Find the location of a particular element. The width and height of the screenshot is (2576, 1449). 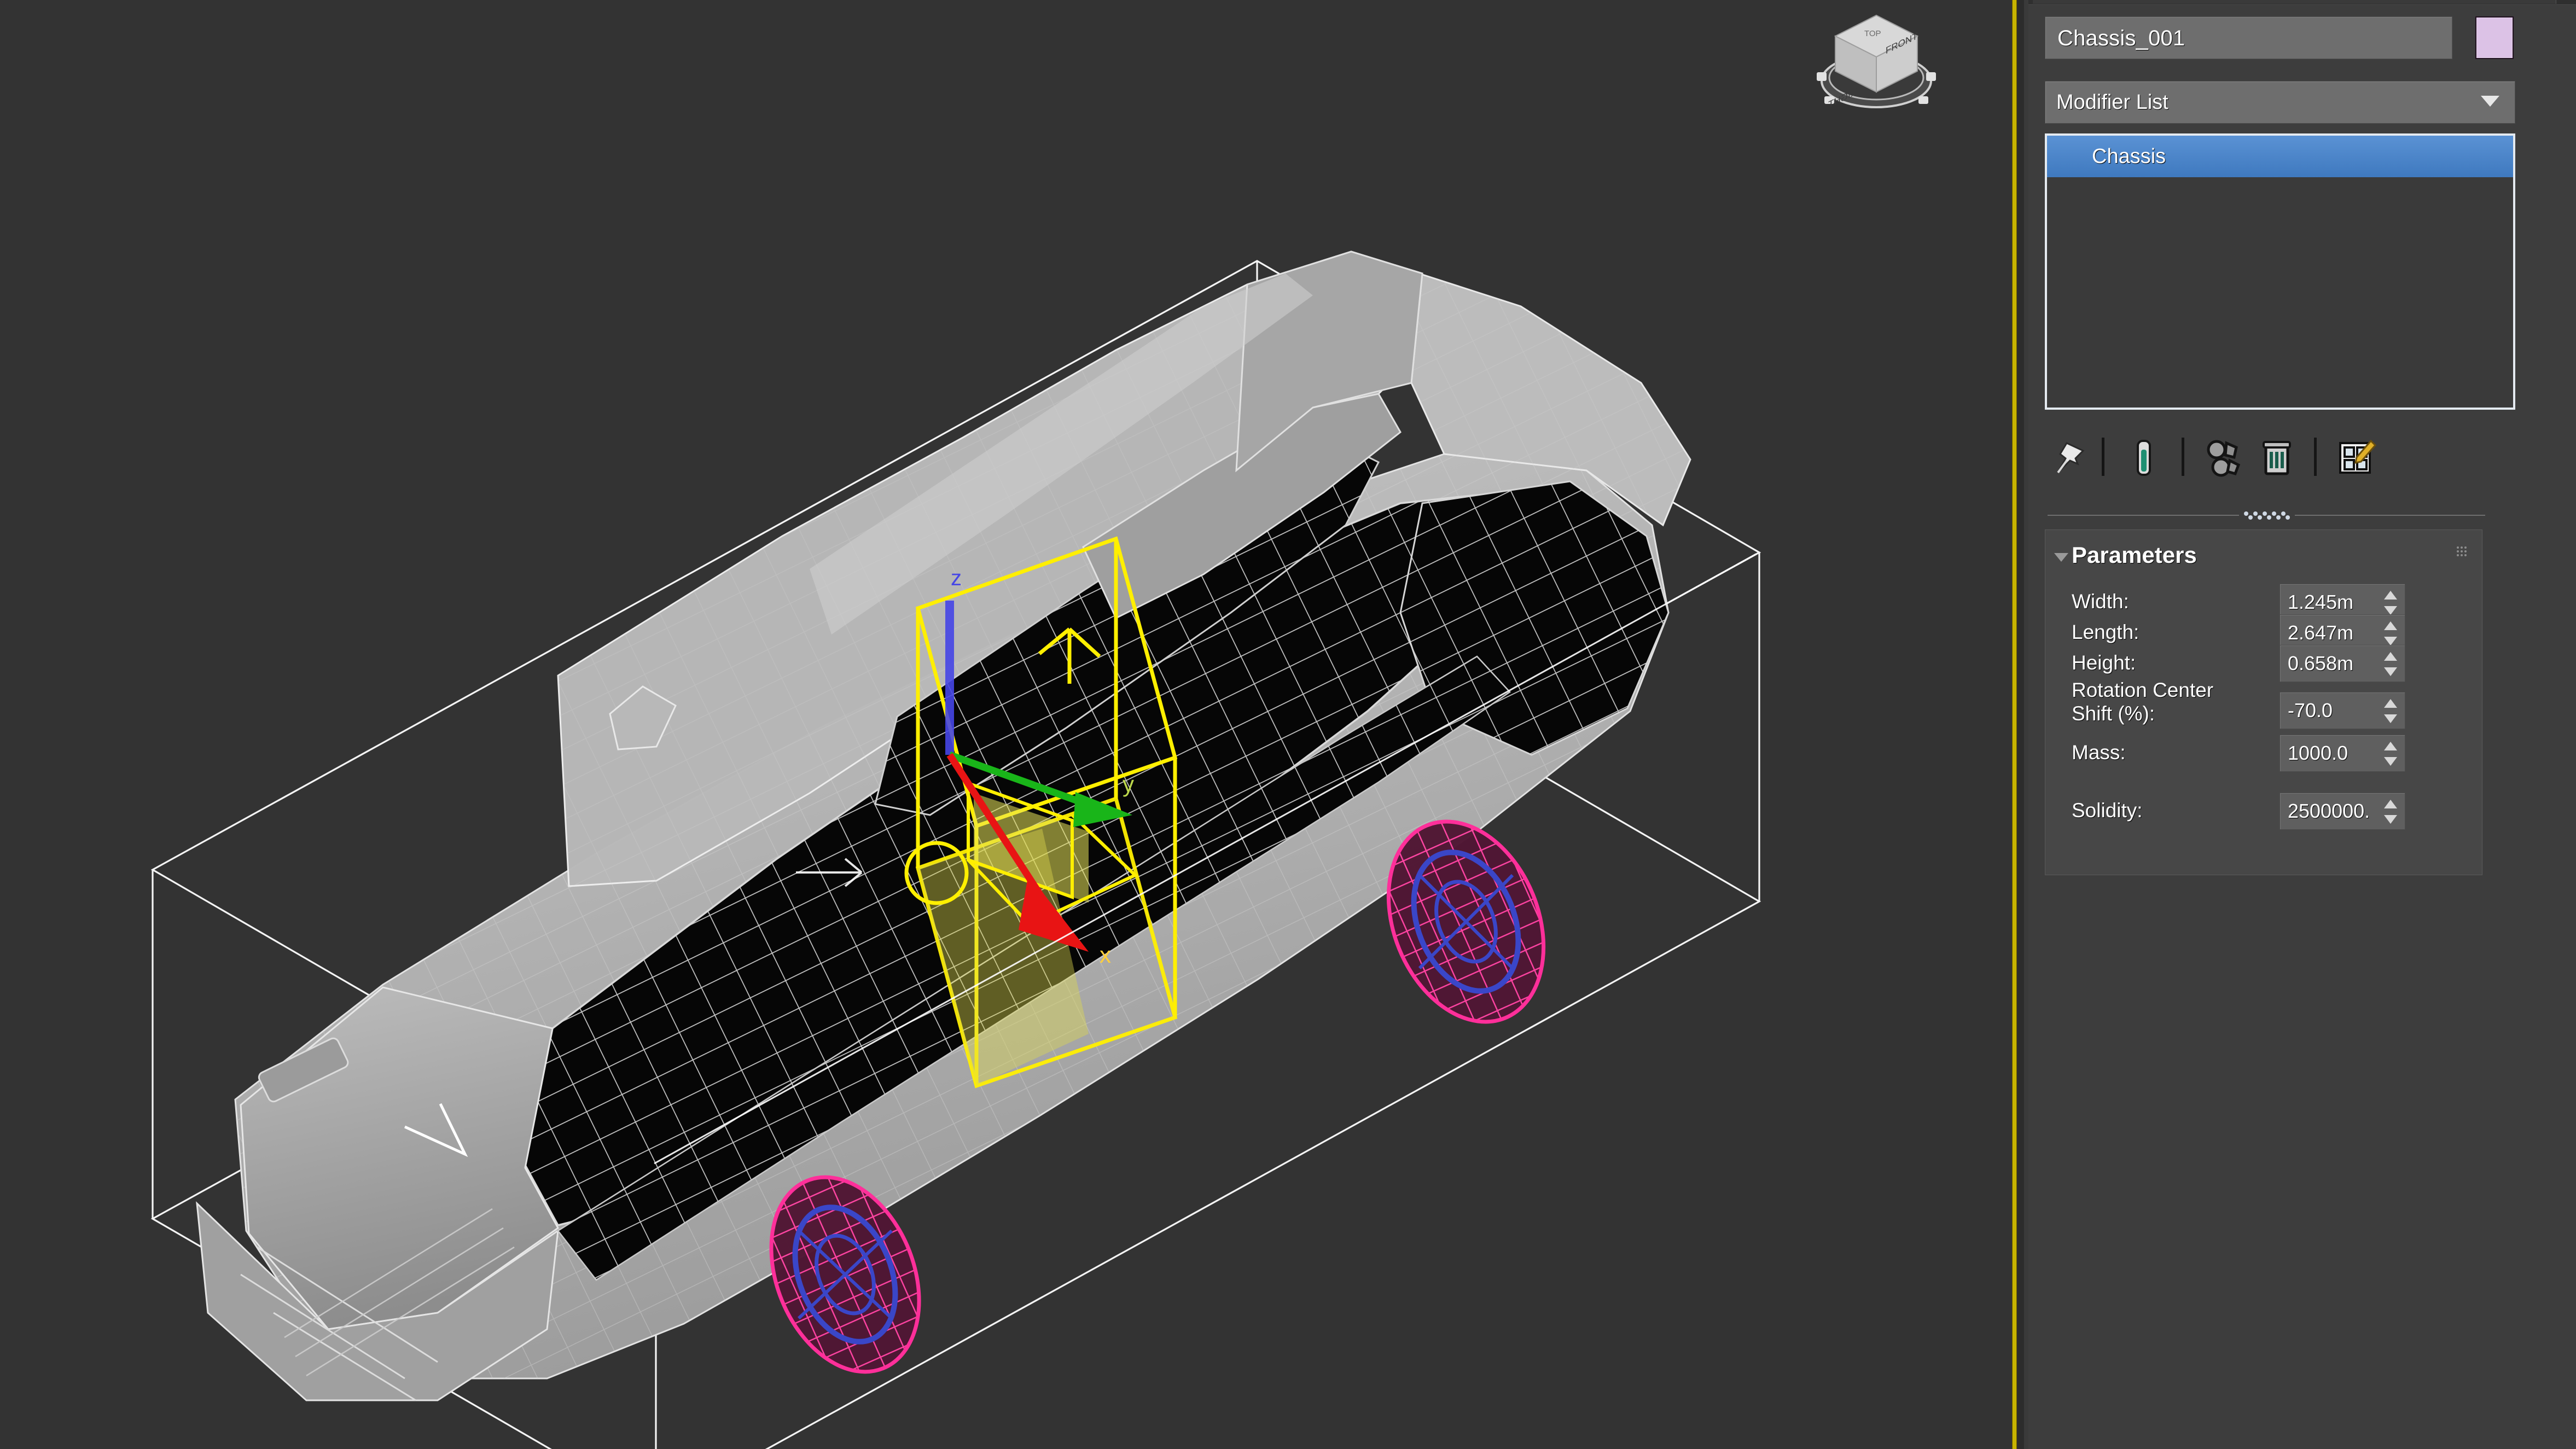

rollout-divider is located at coordinates (2266, 515).